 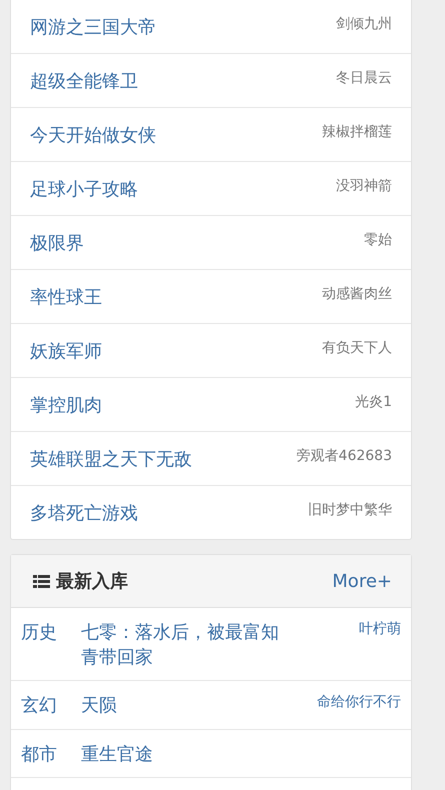 What do you see at coordinates (364, 24) in the screenshot?
I see `author-name: 剑倾九州` at bounding box center [364, 24].